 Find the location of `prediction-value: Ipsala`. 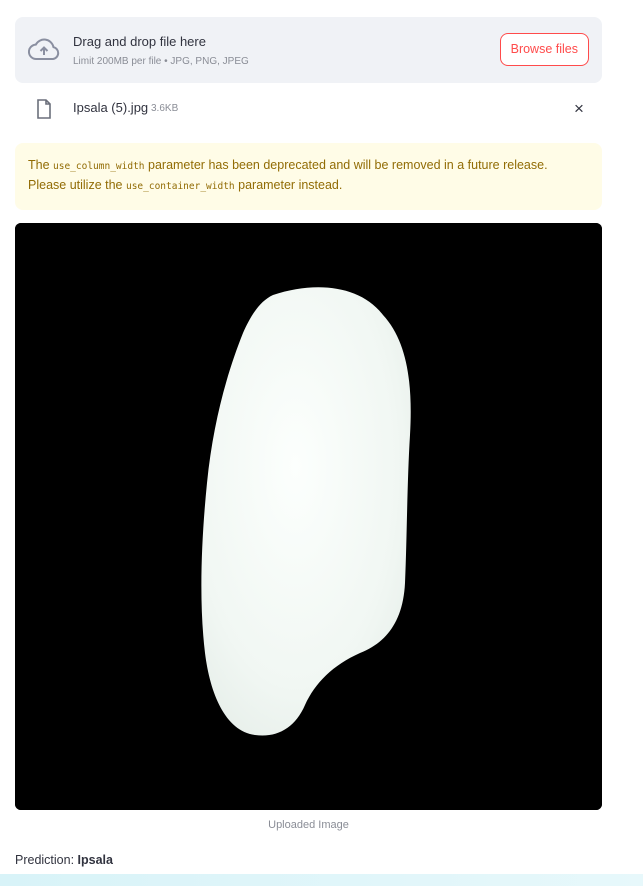

prediction-value: Ipsala is located at coordinates (95, 860).